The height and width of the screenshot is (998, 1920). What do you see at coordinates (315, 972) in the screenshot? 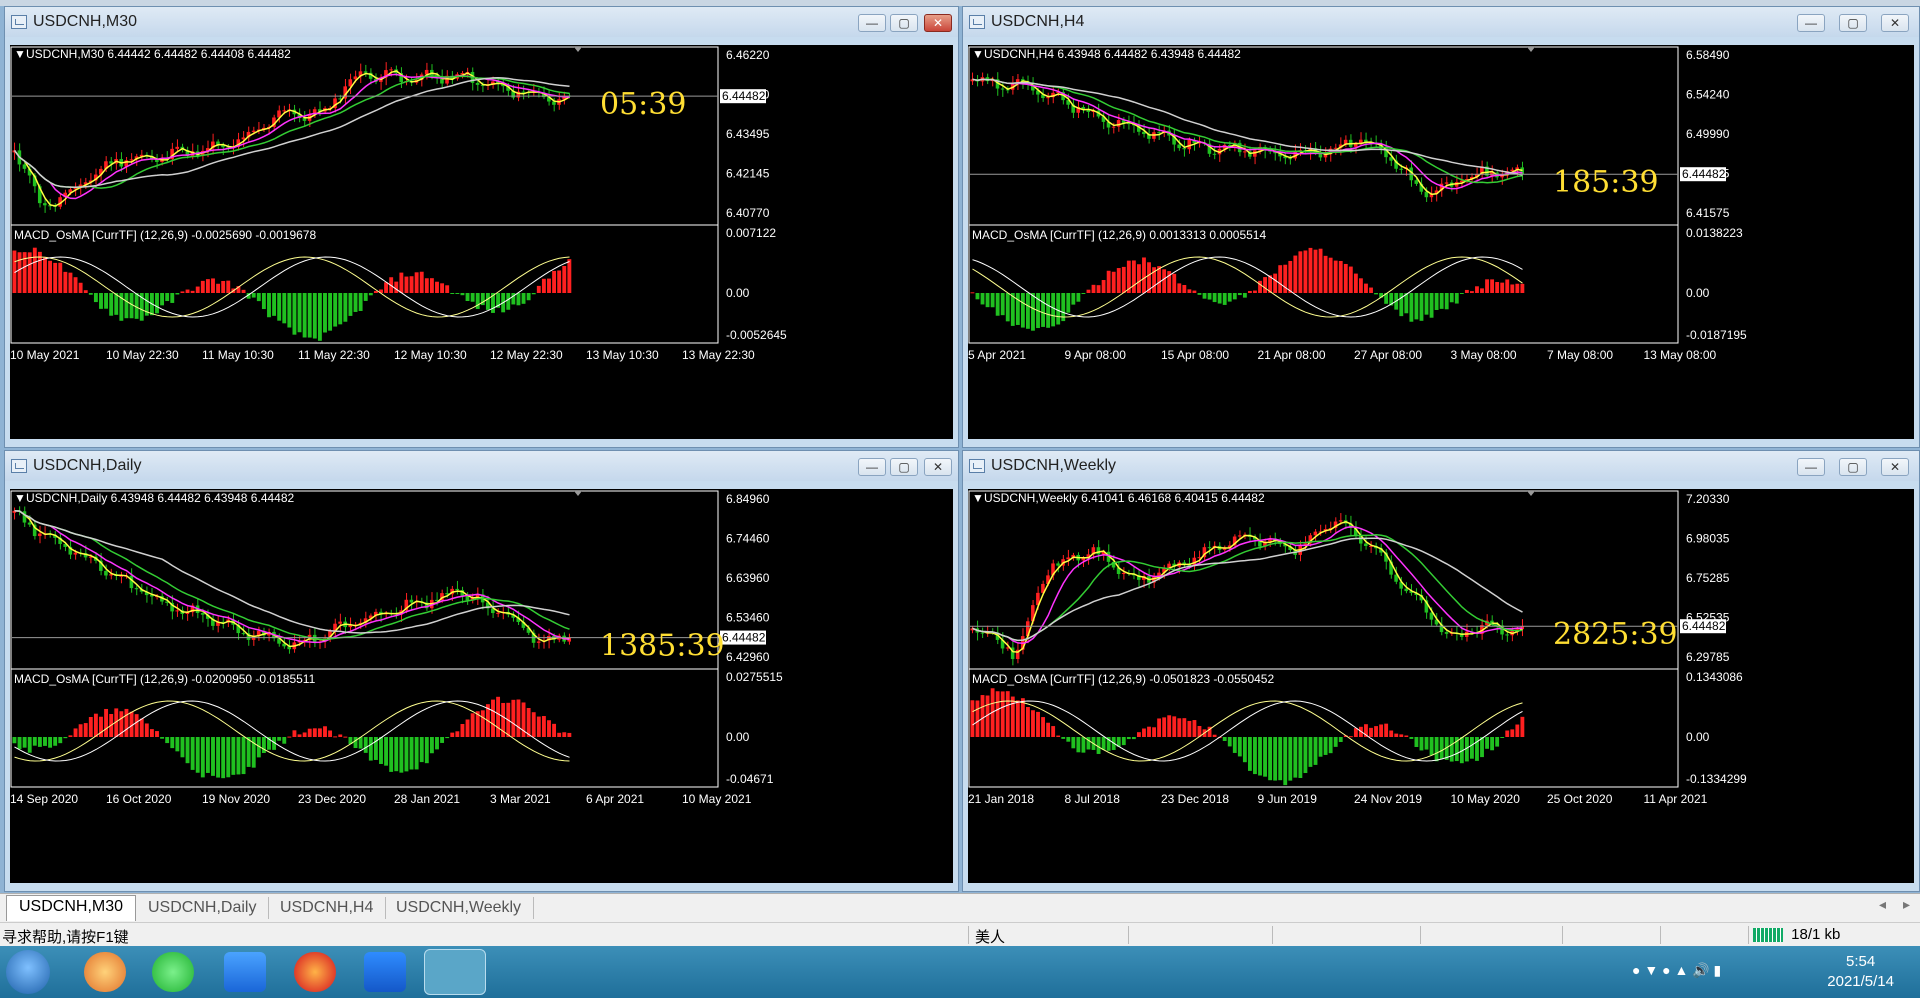
I see `firefox-icon` at bounding box center [315, 972].